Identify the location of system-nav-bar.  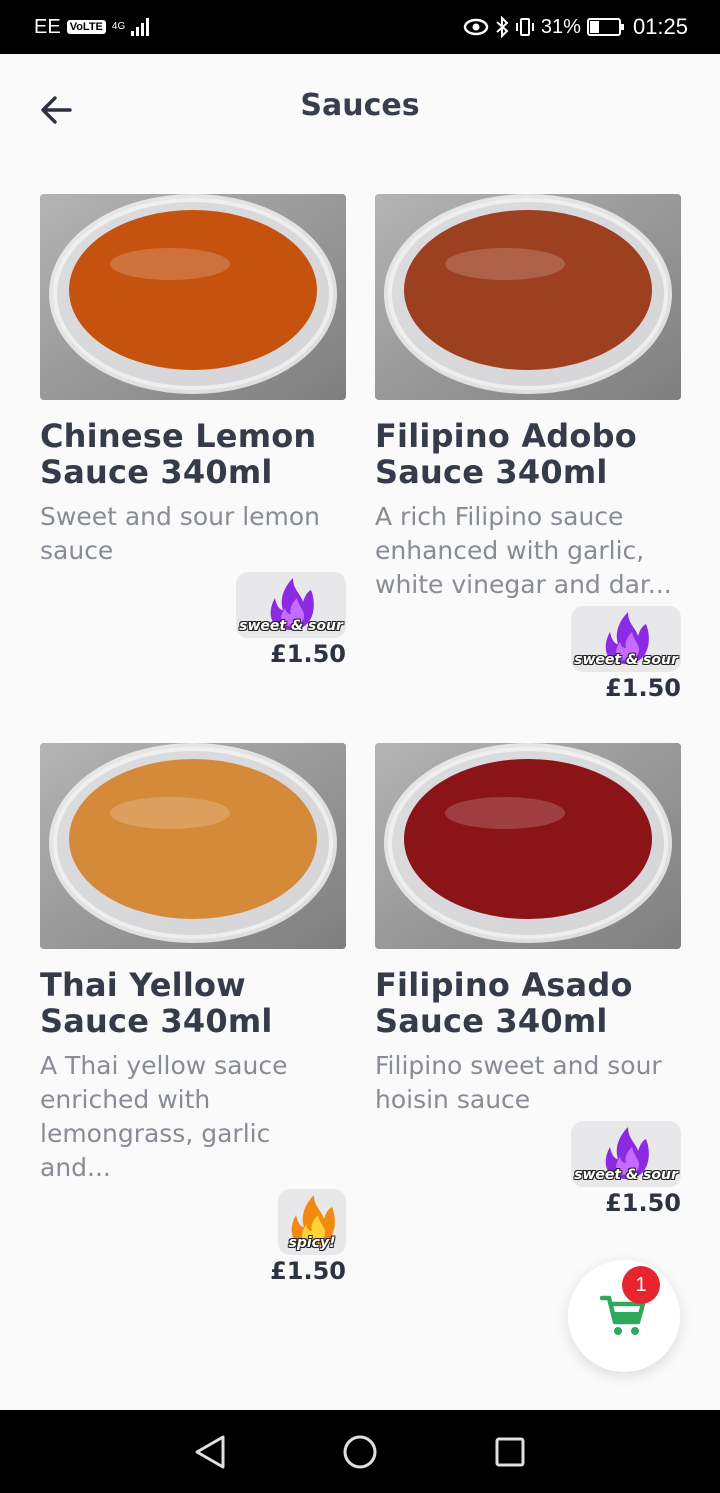
(360, 1451).